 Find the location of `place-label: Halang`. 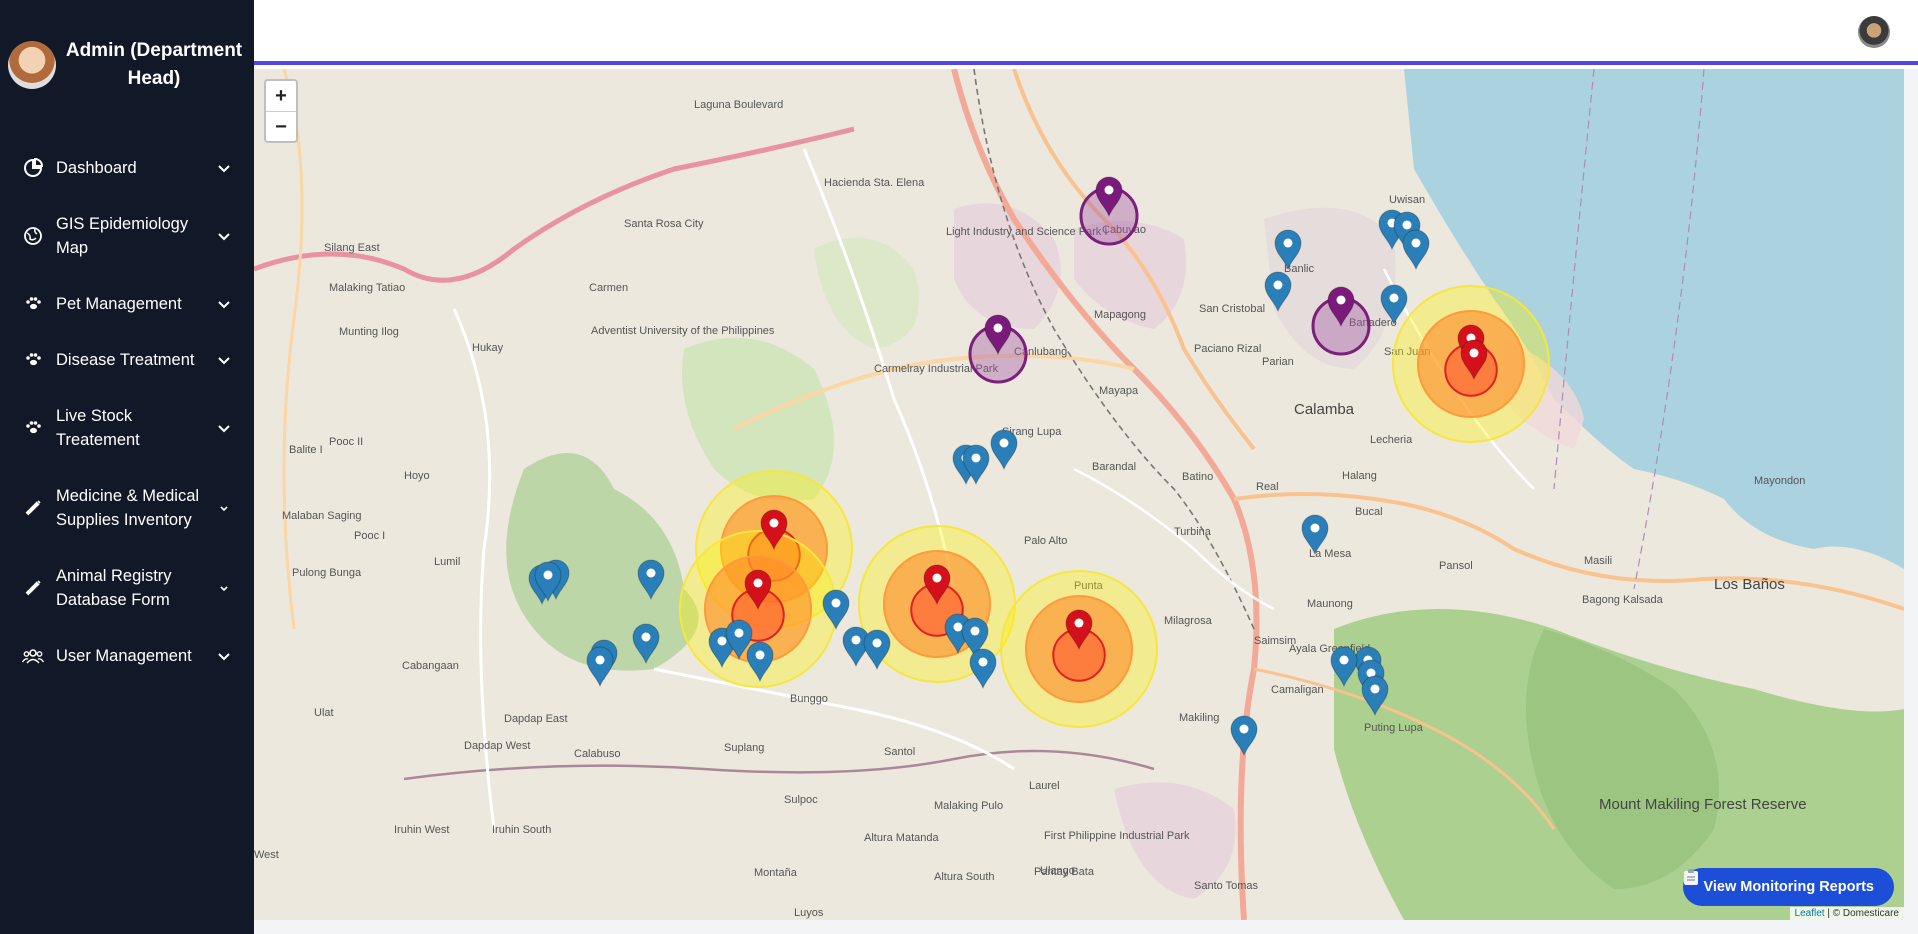

place-label: Halang is located at coordinates (1359, 476).